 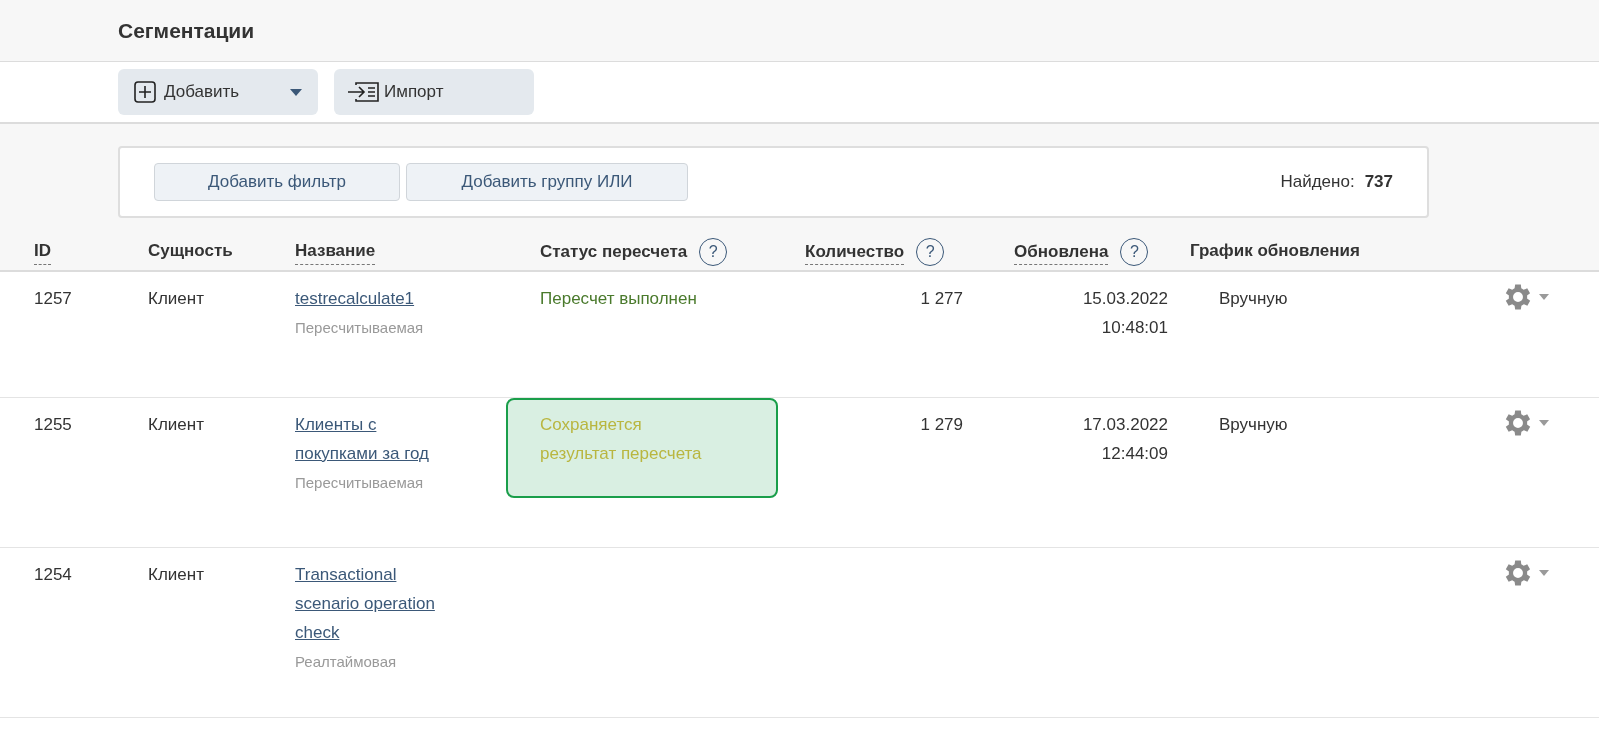 What do you see at coordinates (335, 251) in the screenshot?
I see `column-header: Название` at bounding box center [335, 251].